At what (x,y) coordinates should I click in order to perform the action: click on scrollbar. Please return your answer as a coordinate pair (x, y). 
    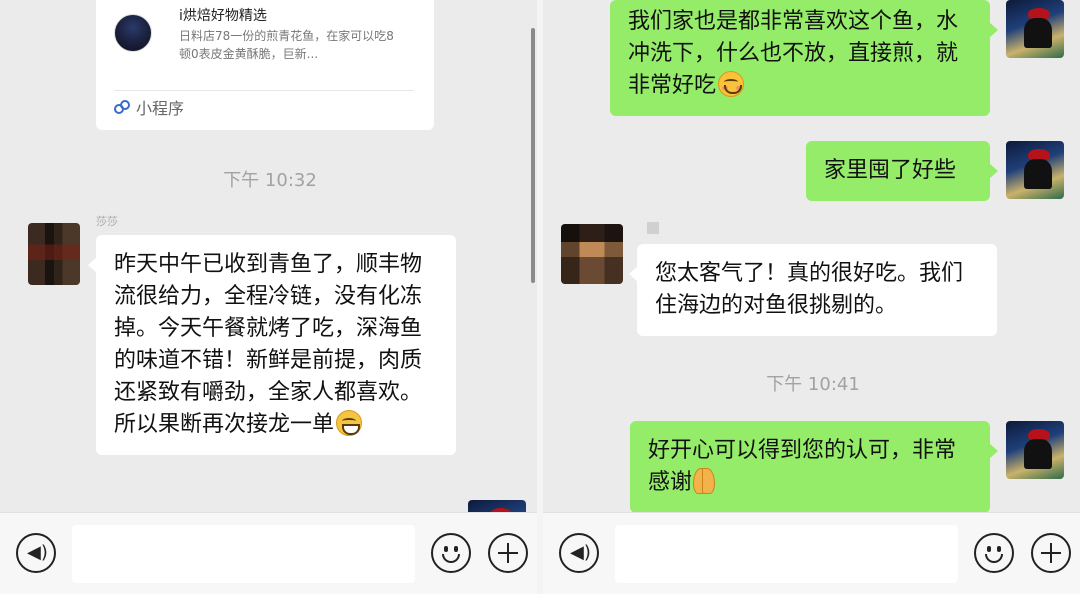
    Looking at the image, I should click on (533, 155).